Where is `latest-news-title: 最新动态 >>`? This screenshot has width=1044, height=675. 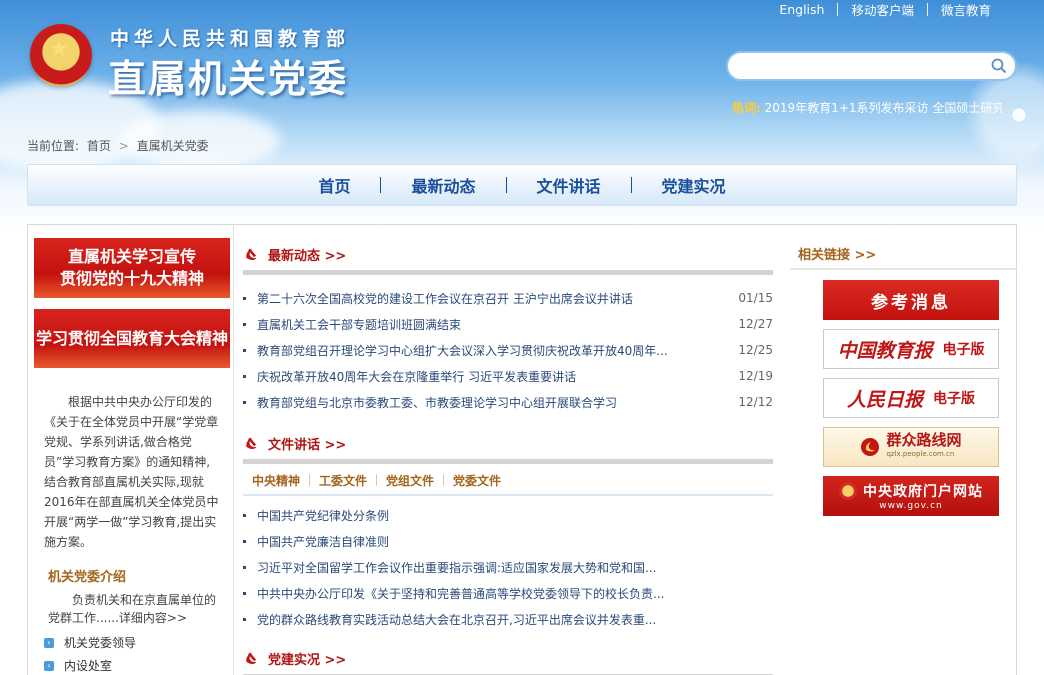 latest-news-title: 最新动态 >> is located at coordinates (307, 256).